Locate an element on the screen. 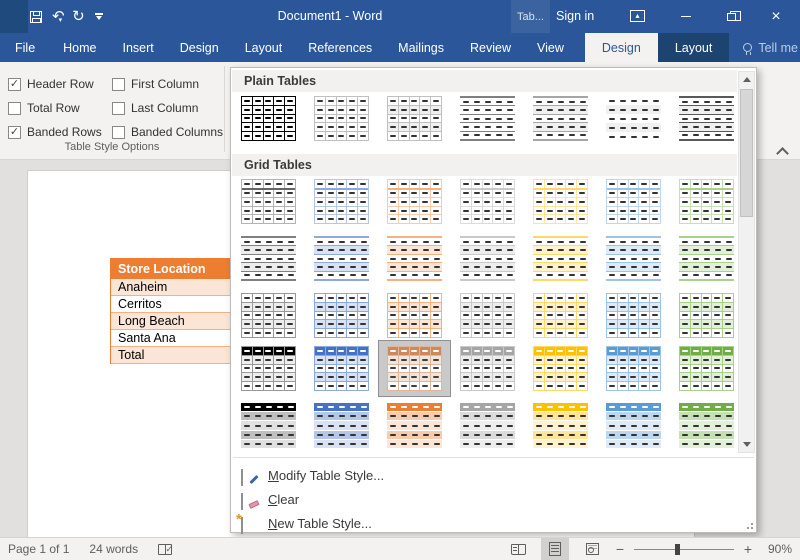  tab-layout: Layout is located at coordinates (264, 47).